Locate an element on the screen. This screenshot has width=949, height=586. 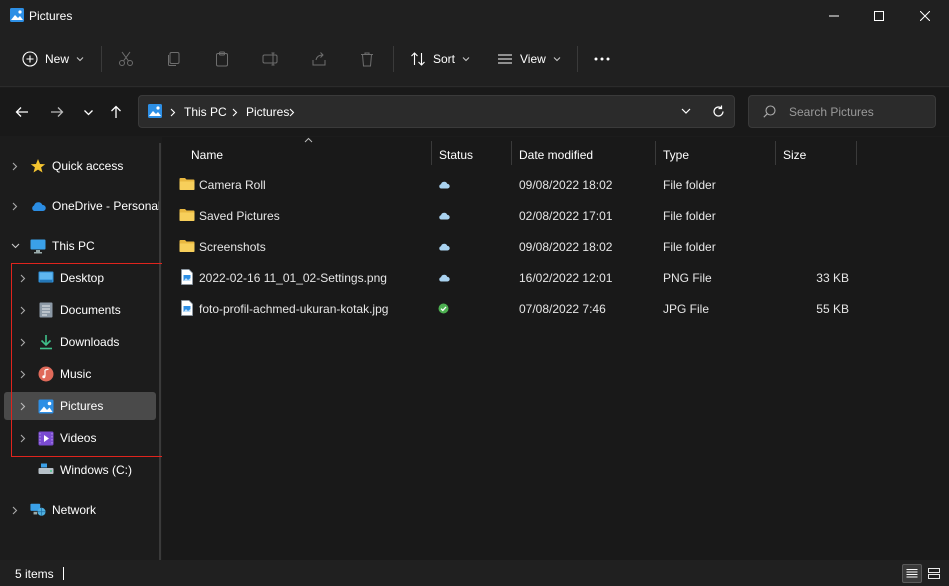
more-options-button is located at coordinates (602, 59).